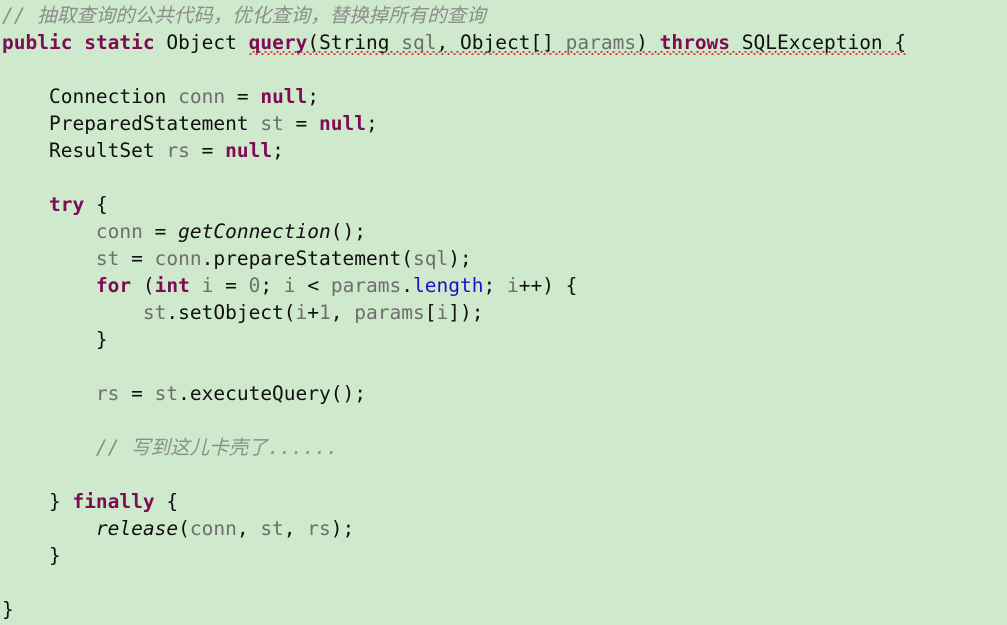 This screenshot has height=625, width=1007. Describe the element at coordinates (66, 204) in the screenshot. I see `code-token-kw: try` at that location.